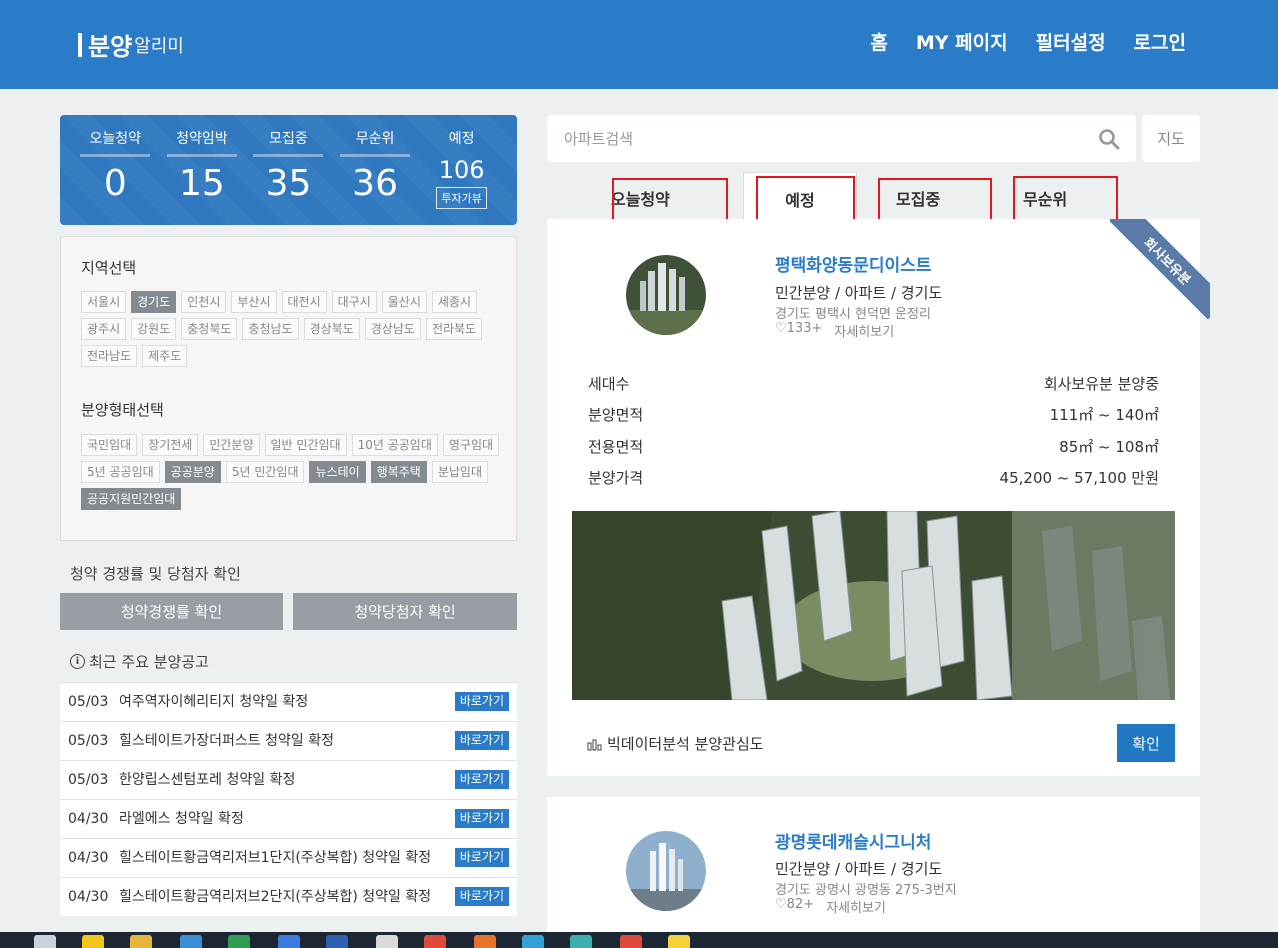 This screenshot has width=1278, height=948. Describe the element at coordinates (104, 302) in the screenshot. I see `region-chip: 서울시` at that location.